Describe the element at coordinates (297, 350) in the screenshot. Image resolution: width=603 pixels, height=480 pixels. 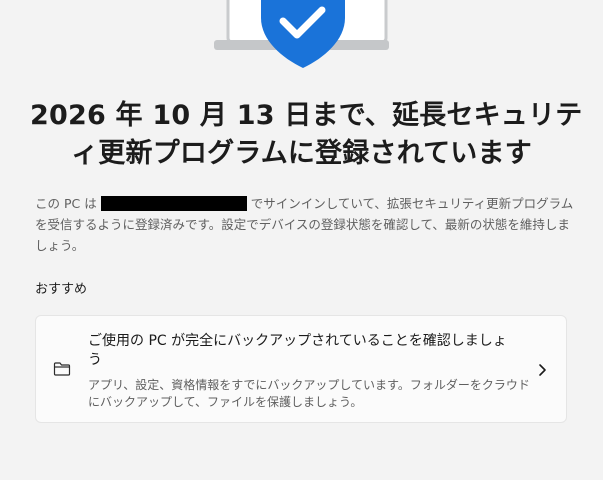
I see `card-title: ご使用の PC が完全にバックアップされていることを確認しましょう` at that location.